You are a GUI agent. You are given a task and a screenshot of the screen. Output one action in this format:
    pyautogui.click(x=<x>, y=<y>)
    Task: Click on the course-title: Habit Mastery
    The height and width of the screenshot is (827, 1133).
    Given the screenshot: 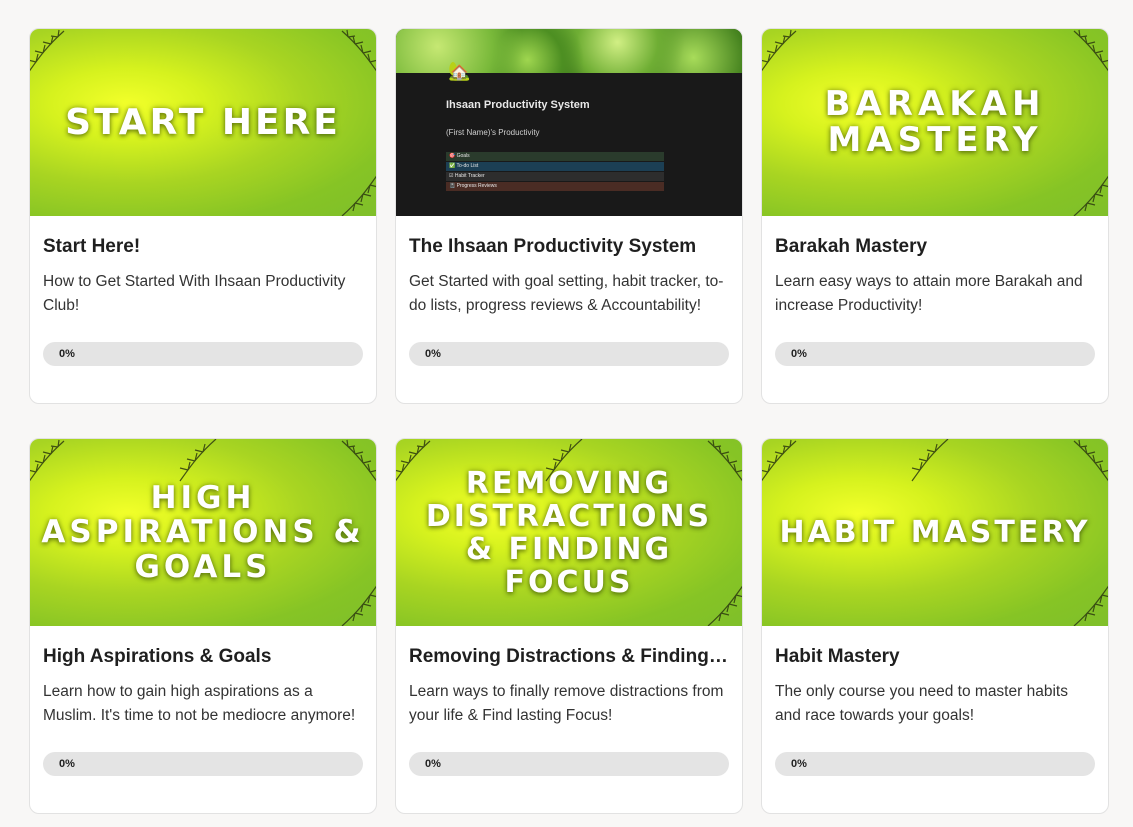 What is the action you would take?
    pyautogui.click(x=935, y=657)
    